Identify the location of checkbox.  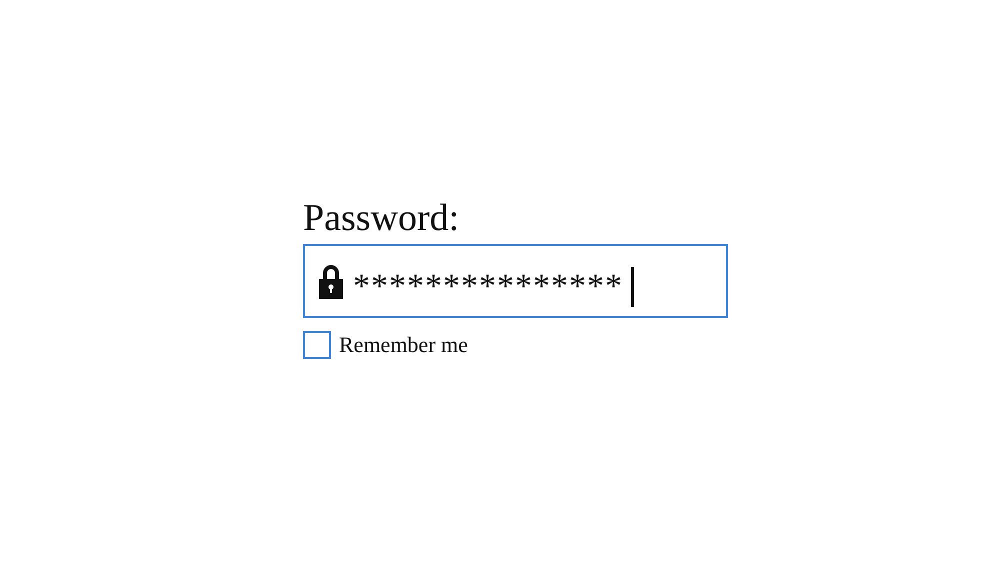
(317, 344).